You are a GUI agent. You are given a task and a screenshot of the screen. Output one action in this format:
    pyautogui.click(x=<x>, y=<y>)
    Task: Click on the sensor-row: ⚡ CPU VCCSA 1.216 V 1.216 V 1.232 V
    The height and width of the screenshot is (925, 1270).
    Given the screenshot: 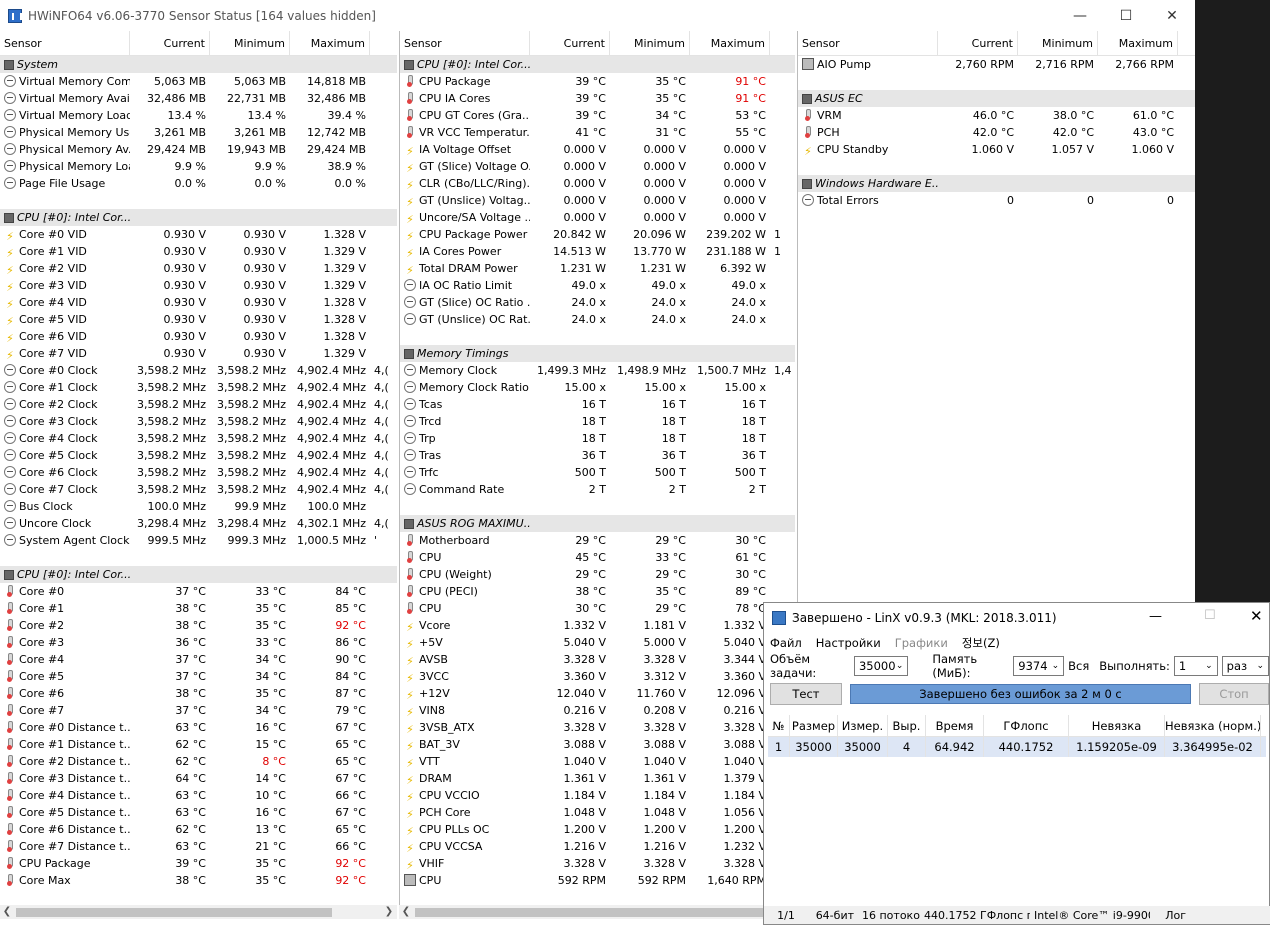 What is the action you would take?
    pyautogui.click(x=597, y=846)
    